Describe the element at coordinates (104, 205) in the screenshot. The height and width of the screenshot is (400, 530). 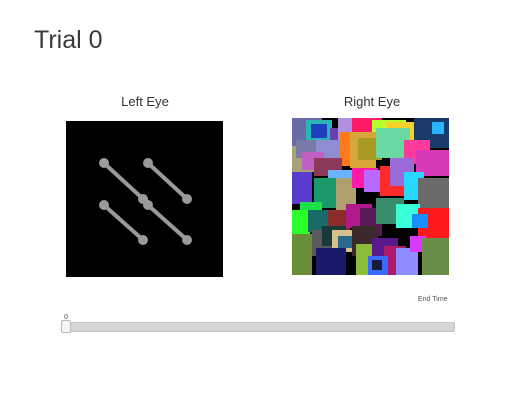
I see `bar-bottom-left-end` at that location.